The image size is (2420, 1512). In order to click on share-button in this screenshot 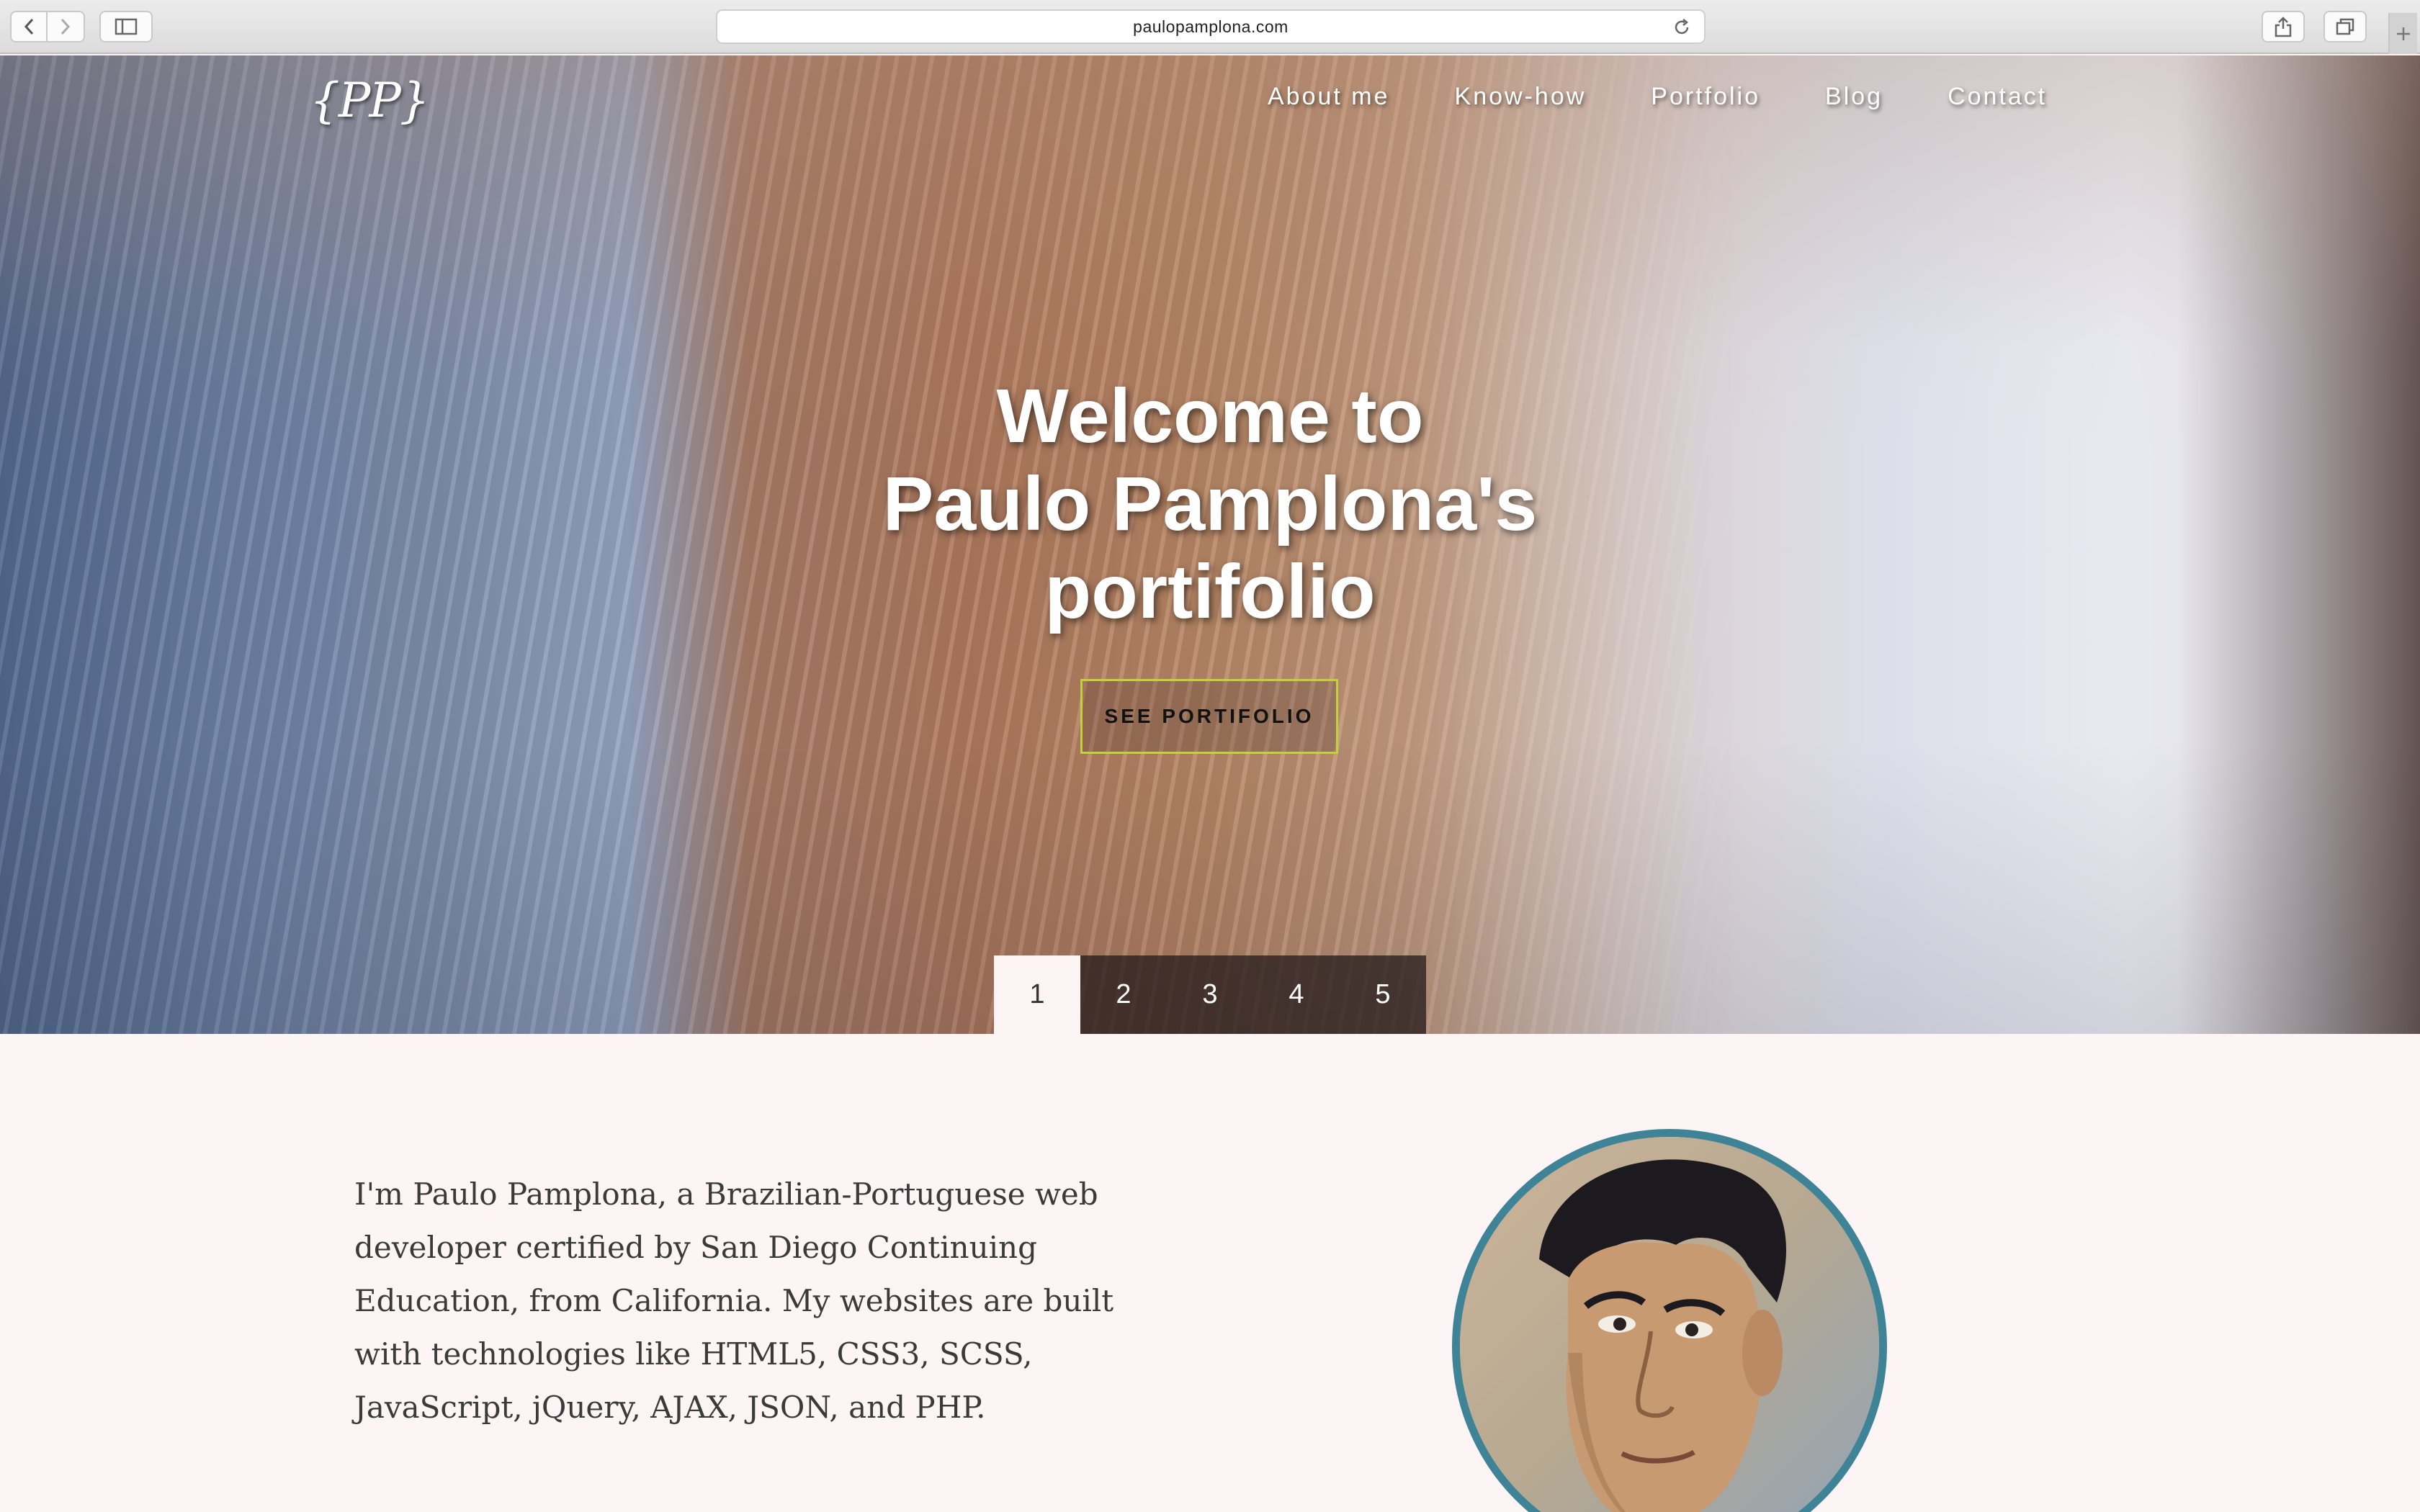, I will do `click(2283, 26)`.